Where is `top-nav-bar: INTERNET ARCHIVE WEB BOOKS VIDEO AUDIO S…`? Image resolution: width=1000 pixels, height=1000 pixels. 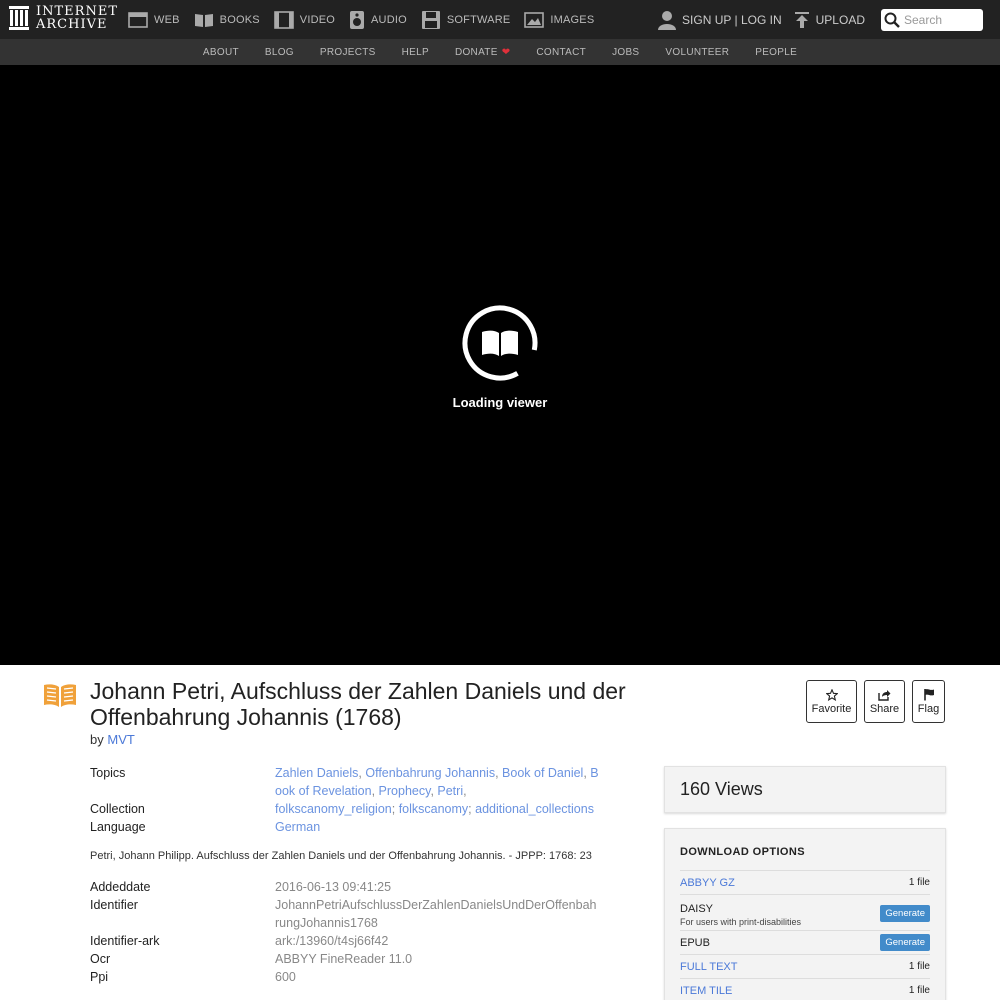 top-nav-bar: INTERNET ARCHIVE WEB BOOKS VIDEO AUDIO S… is located at coordinates (500, 19).